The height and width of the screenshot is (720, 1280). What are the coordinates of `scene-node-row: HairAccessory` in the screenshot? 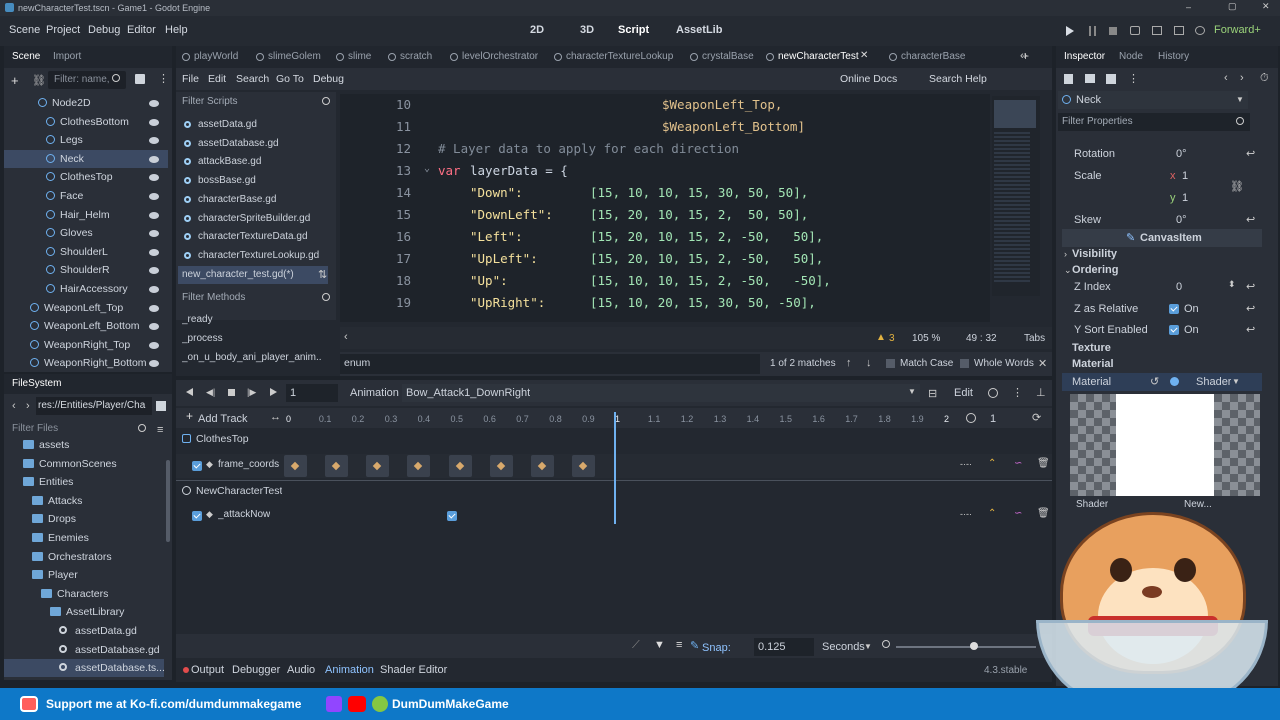 It's located at (86, 289).